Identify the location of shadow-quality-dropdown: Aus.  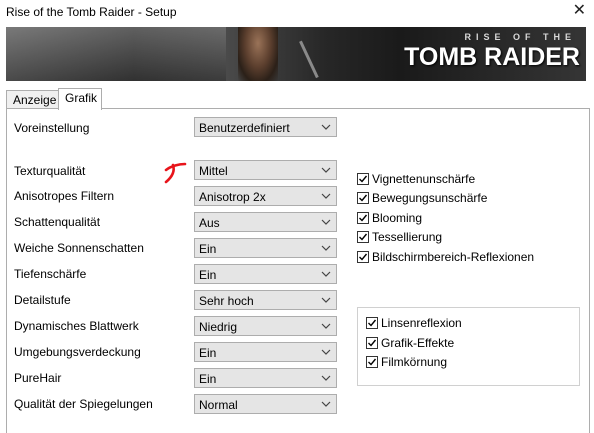
(265, 222).